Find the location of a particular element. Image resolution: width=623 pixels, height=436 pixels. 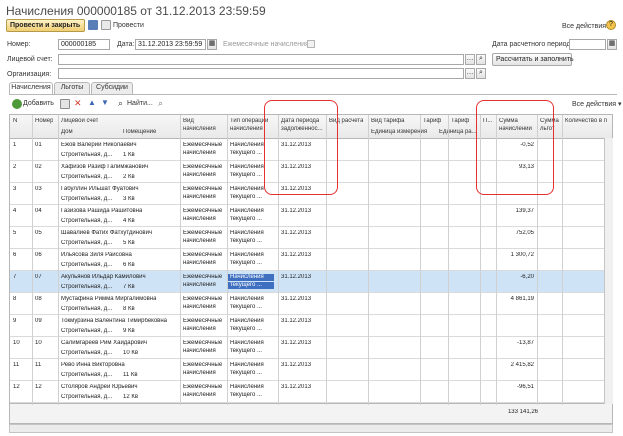

account-field is located at coordinates (261, 59).